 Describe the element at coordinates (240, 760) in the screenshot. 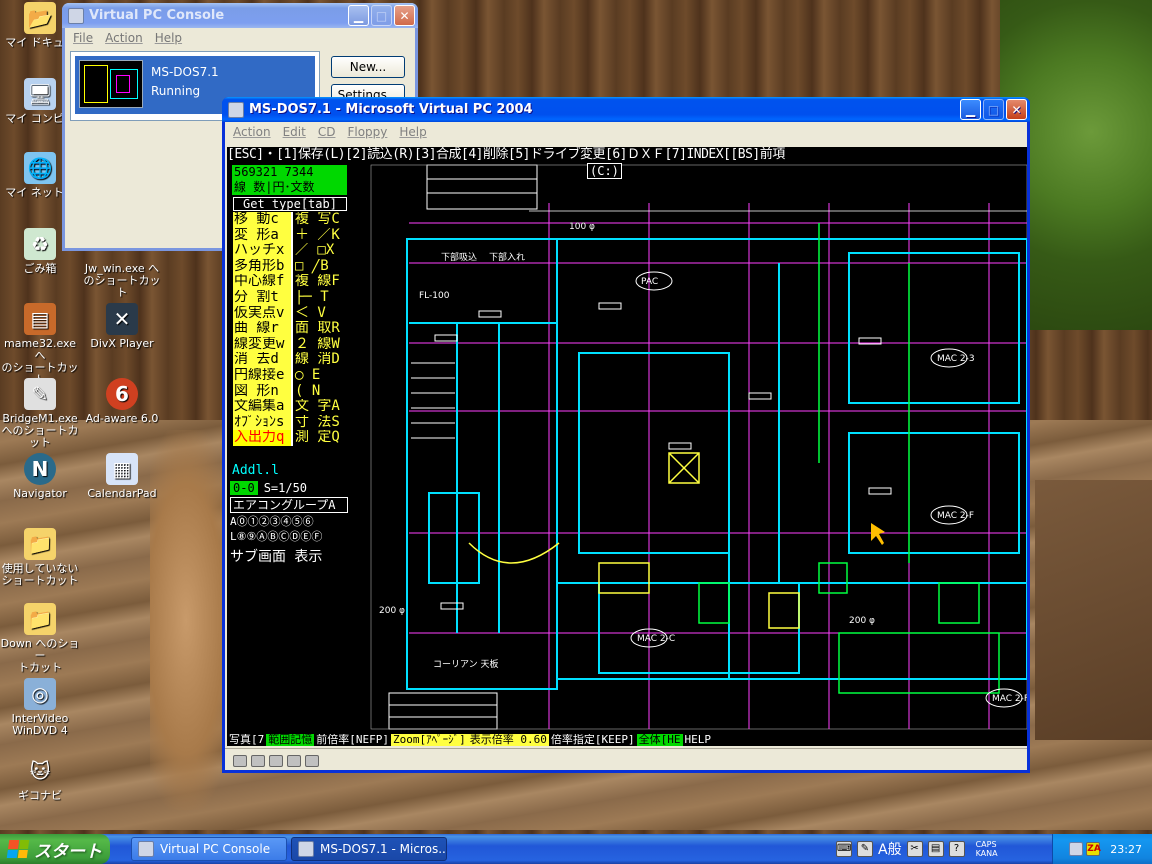

I see `hard-disk-icon` at that location.